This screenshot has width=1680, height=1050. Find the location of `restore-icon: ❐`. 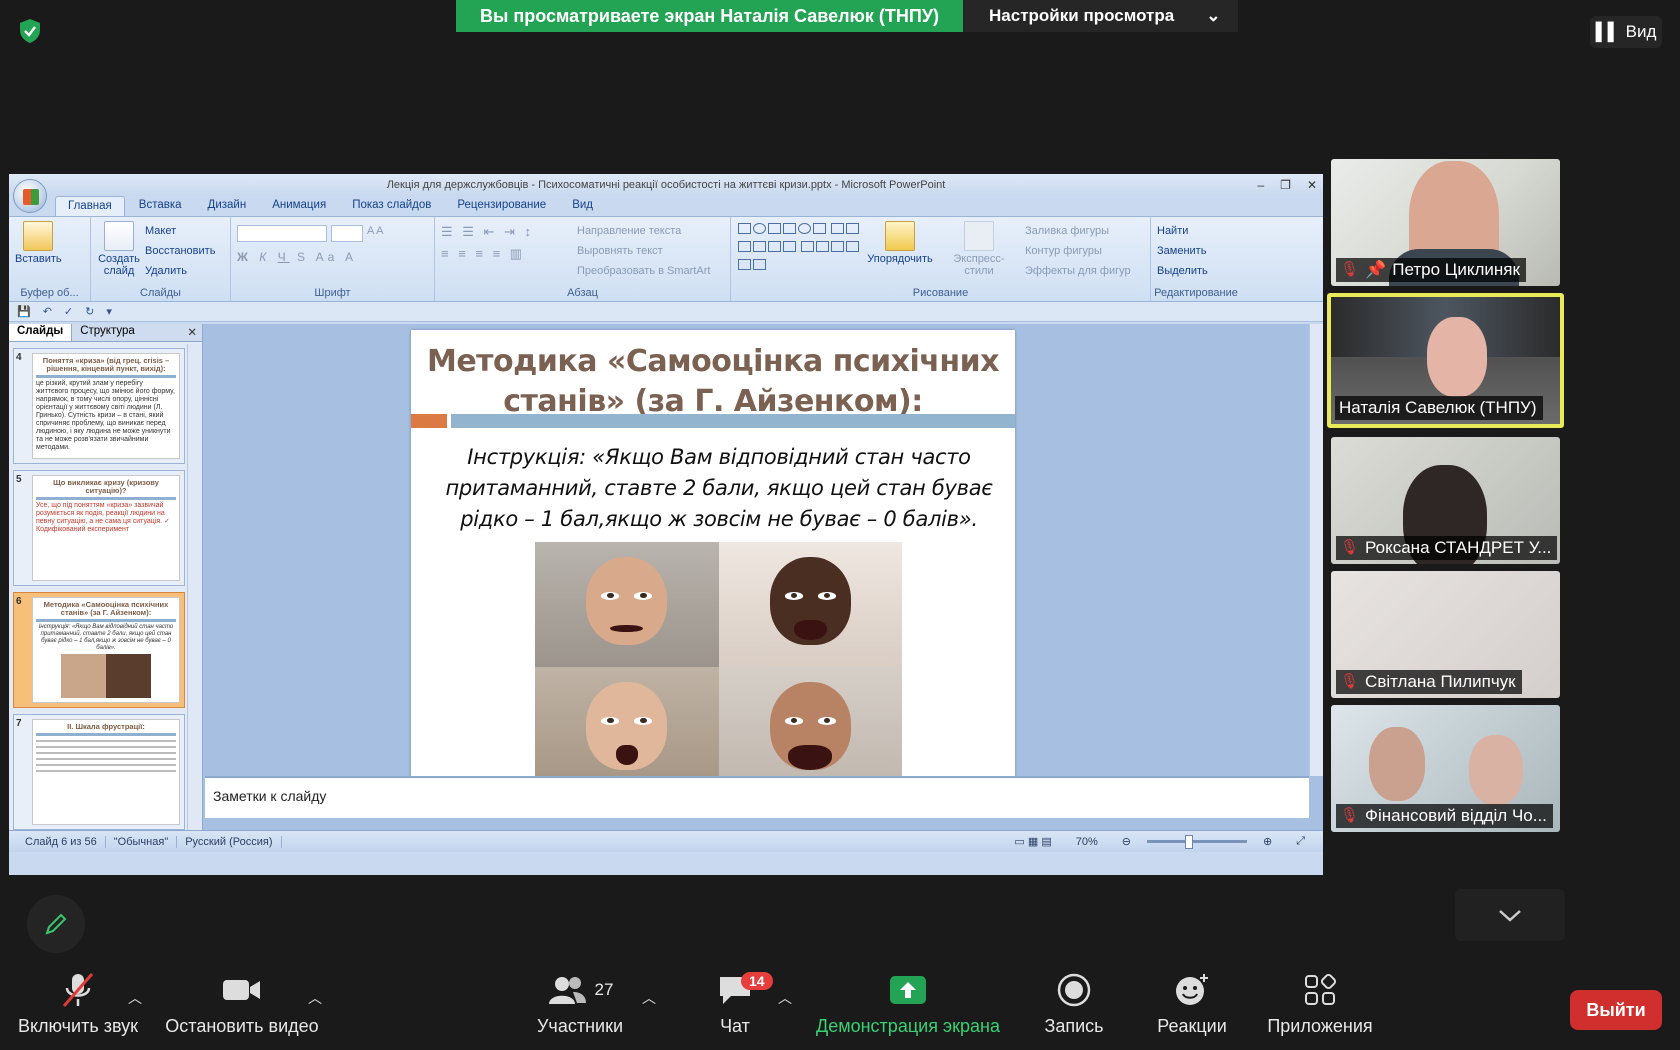

restore-icon: ❐ is located at coordinates (1285, 185).